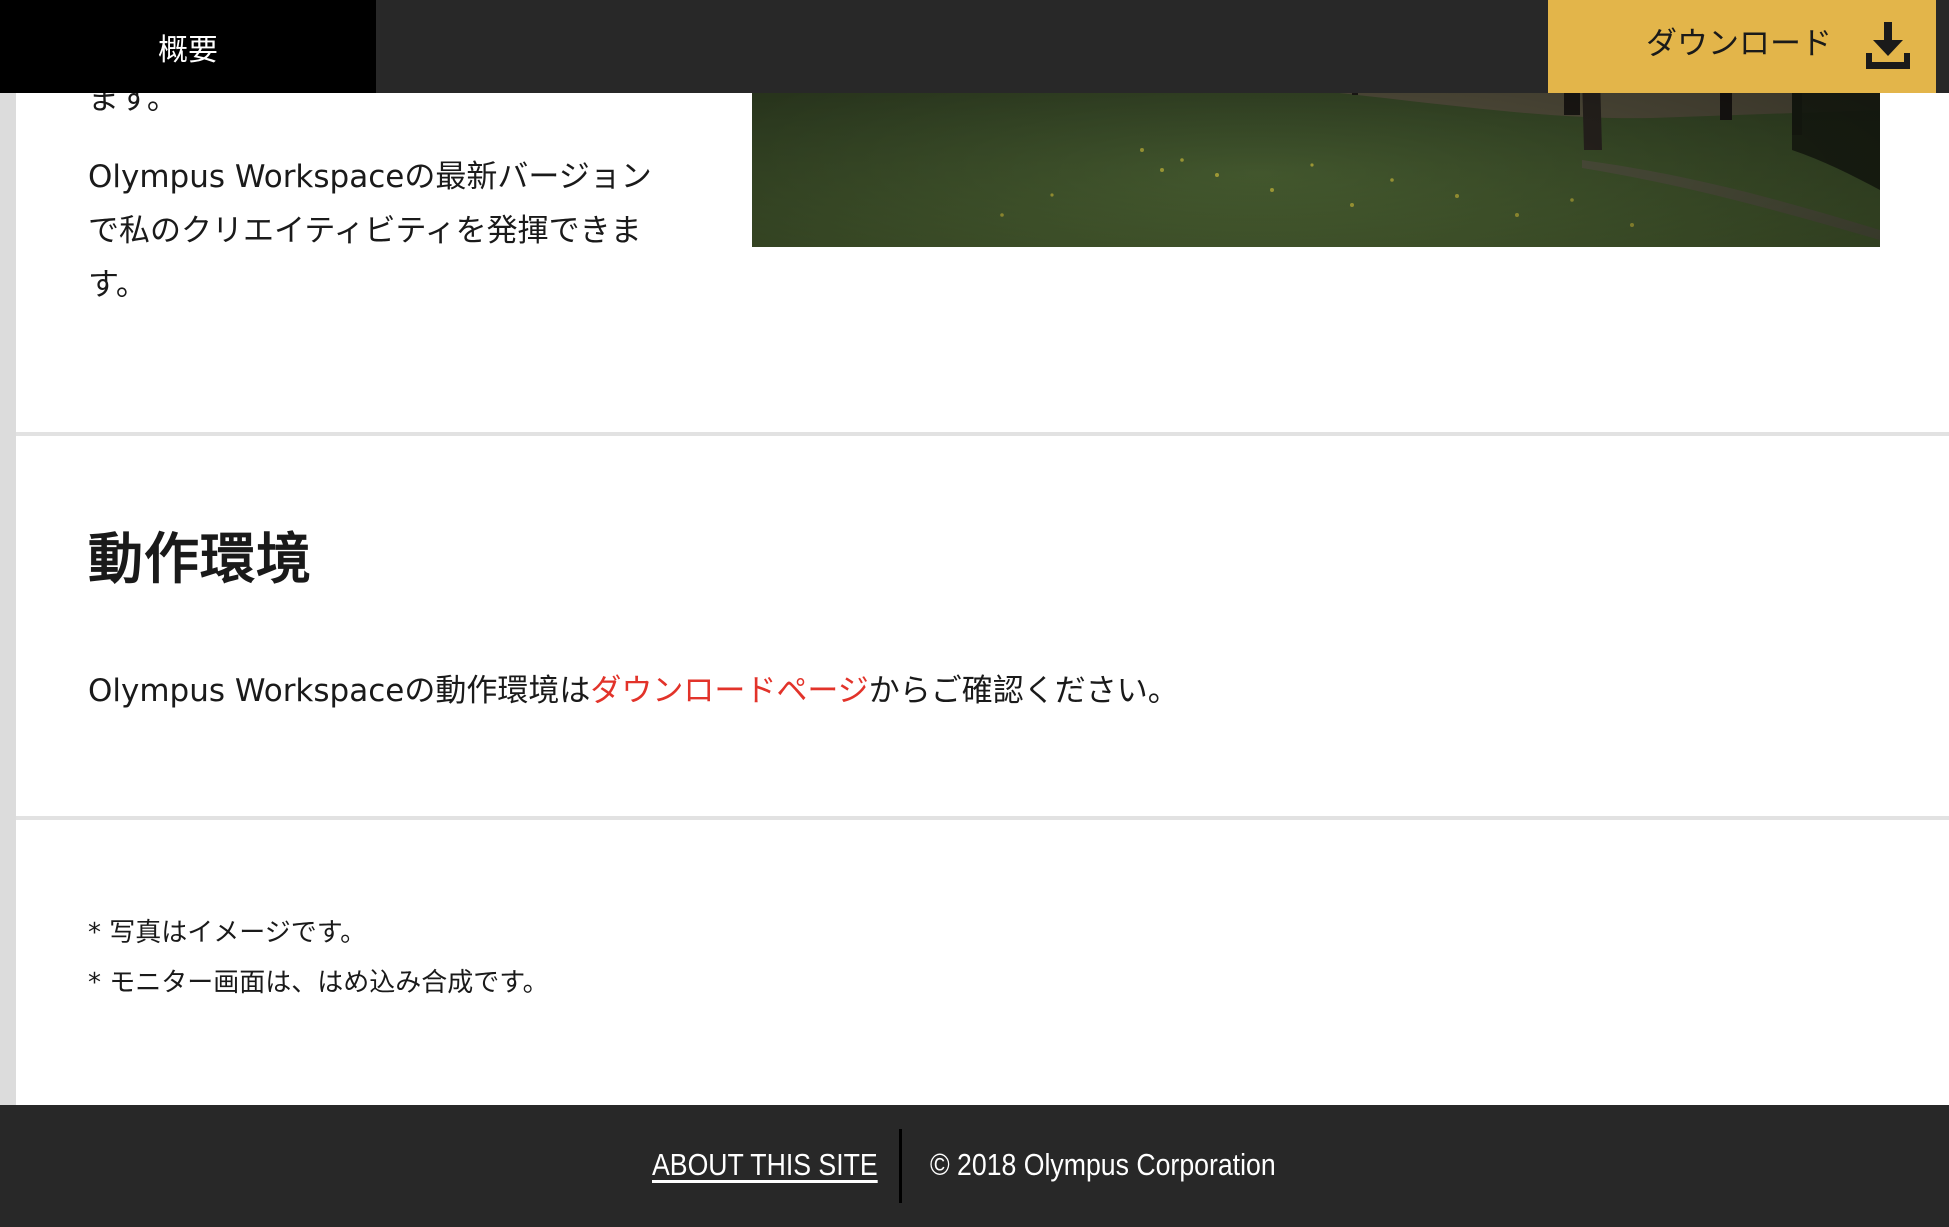 This screenshot has width=1949, height=1227. Describe the element at coordinates (188, 46) in the screenshot. I see `tab-overview: 概要` at that location.